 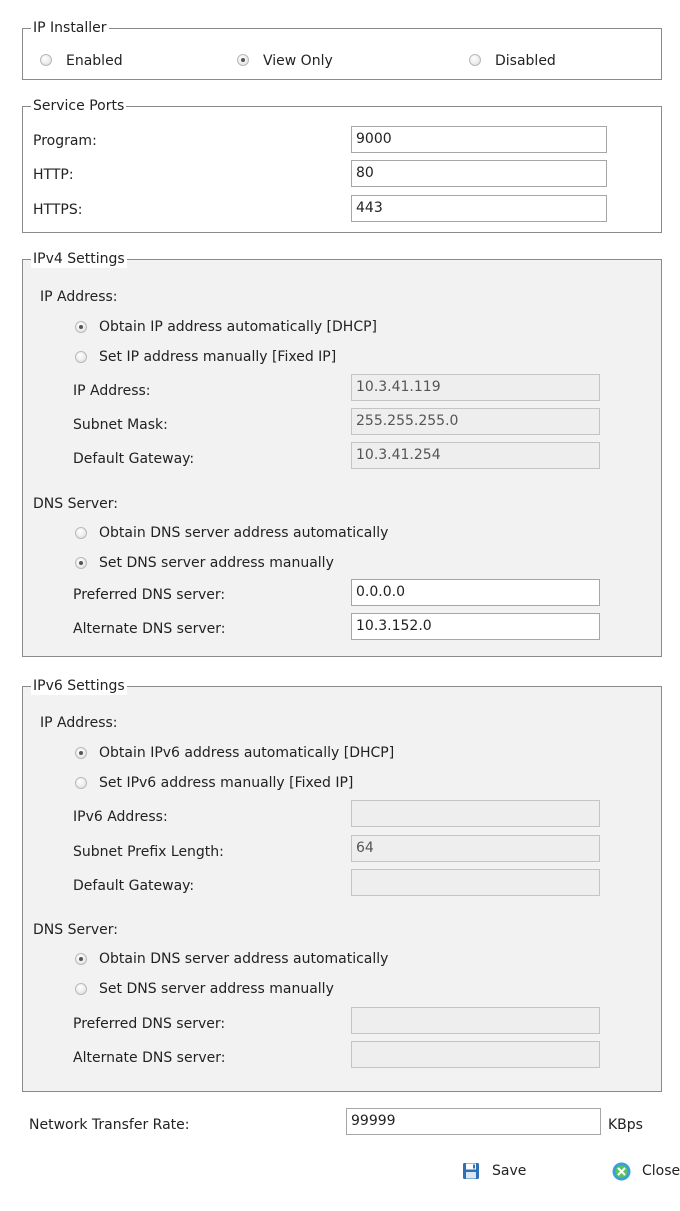 I want to click on ipv4-default-gateway-label: Default Gateway:, so click(x=134, y=459).